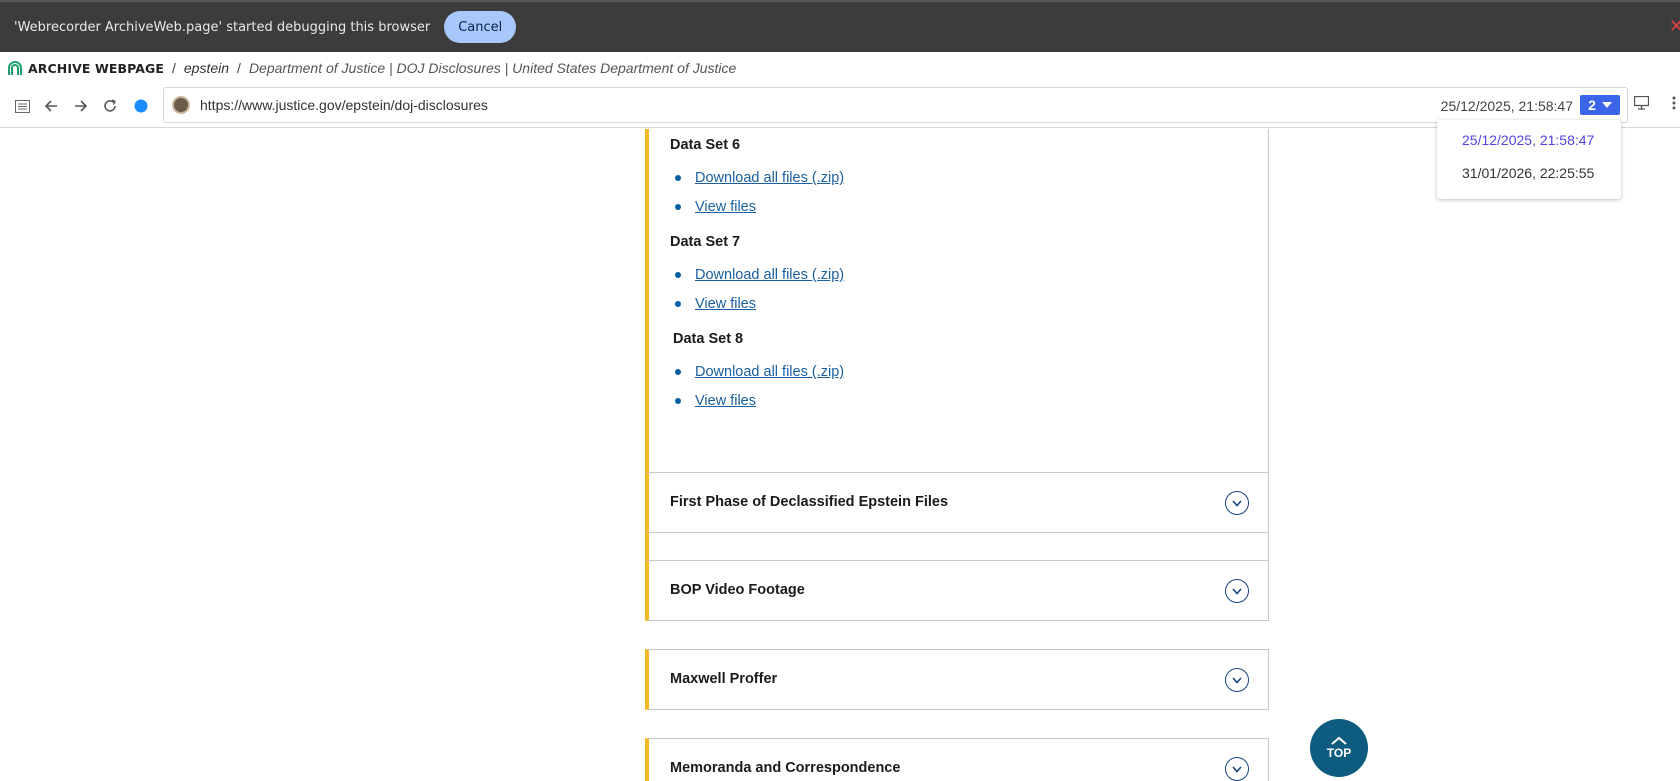 The width and height of the screenshot is (1680, 781). I want to click on data-set-title: Data Set 7, so click(705, 242).